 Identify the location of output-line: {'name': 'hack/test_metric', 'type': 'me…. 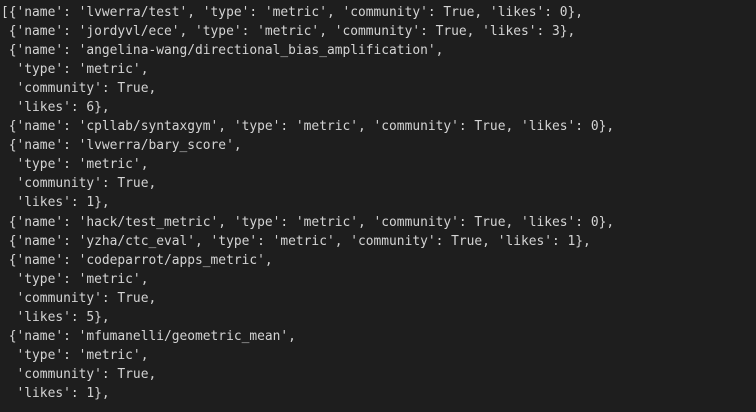
(308, 222).